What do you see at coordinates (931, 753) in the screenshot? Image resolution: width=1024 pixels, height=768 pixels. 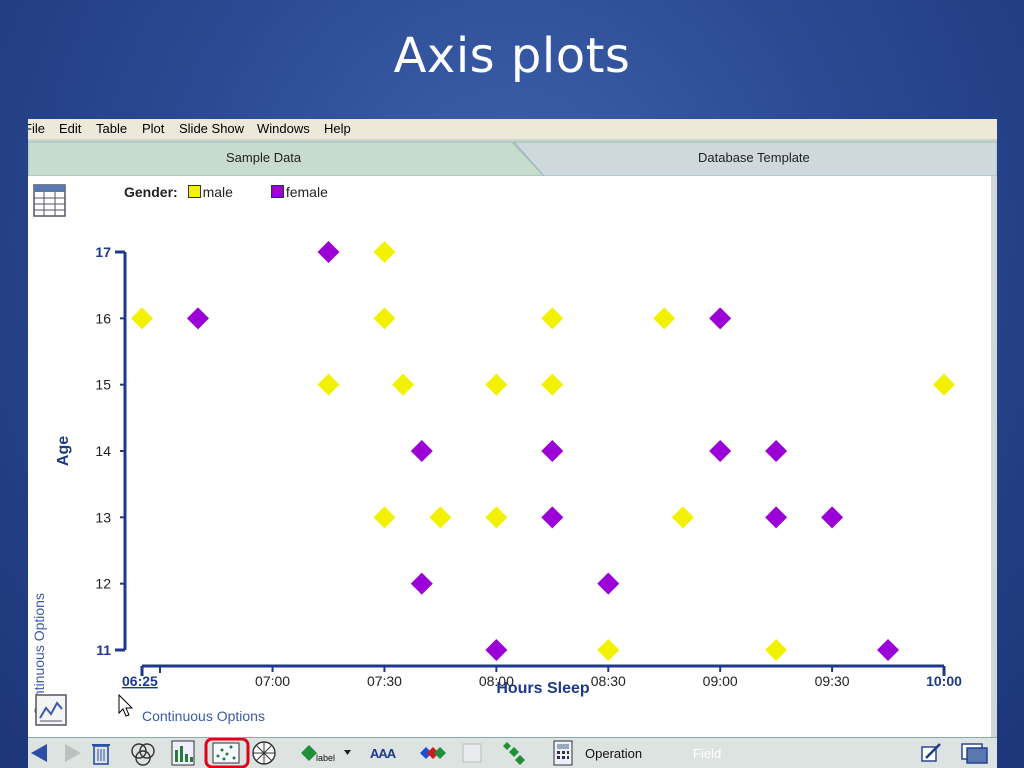 I see `edit-pen-icon` at bounding box center [931, 753].